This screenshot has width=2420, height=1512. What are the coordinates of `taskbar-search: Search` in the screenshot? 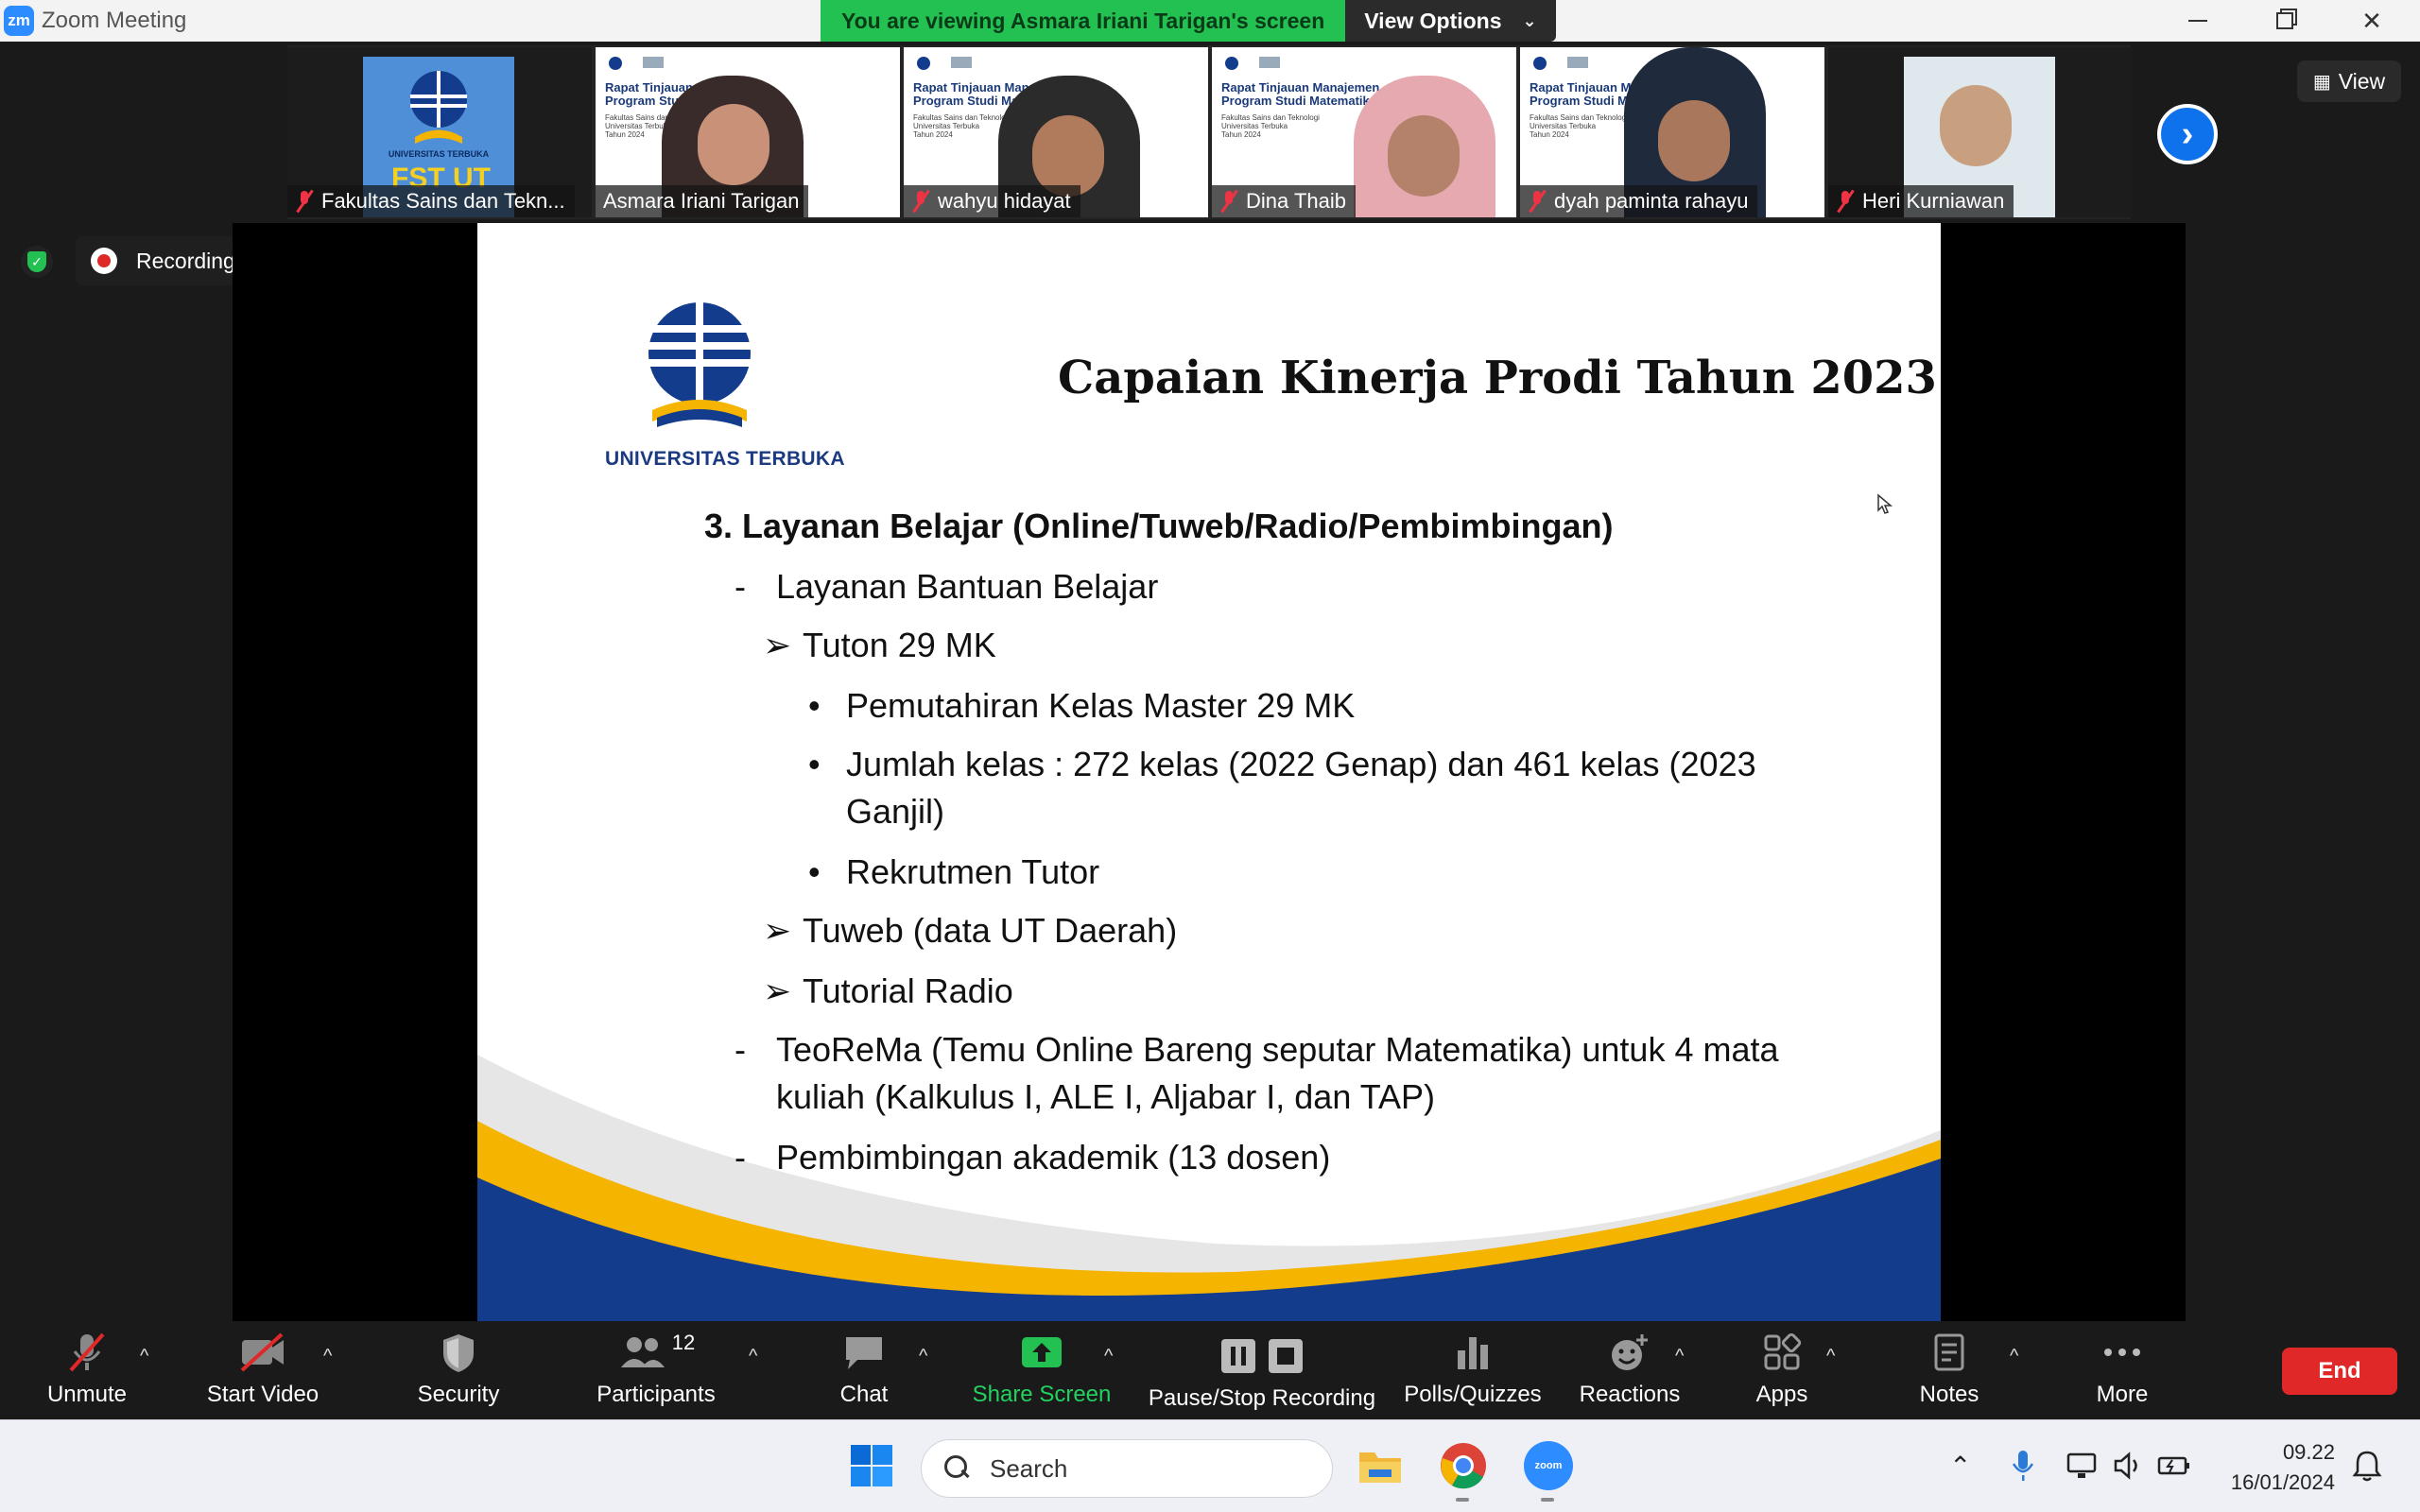 It's located at (1127, 1468).